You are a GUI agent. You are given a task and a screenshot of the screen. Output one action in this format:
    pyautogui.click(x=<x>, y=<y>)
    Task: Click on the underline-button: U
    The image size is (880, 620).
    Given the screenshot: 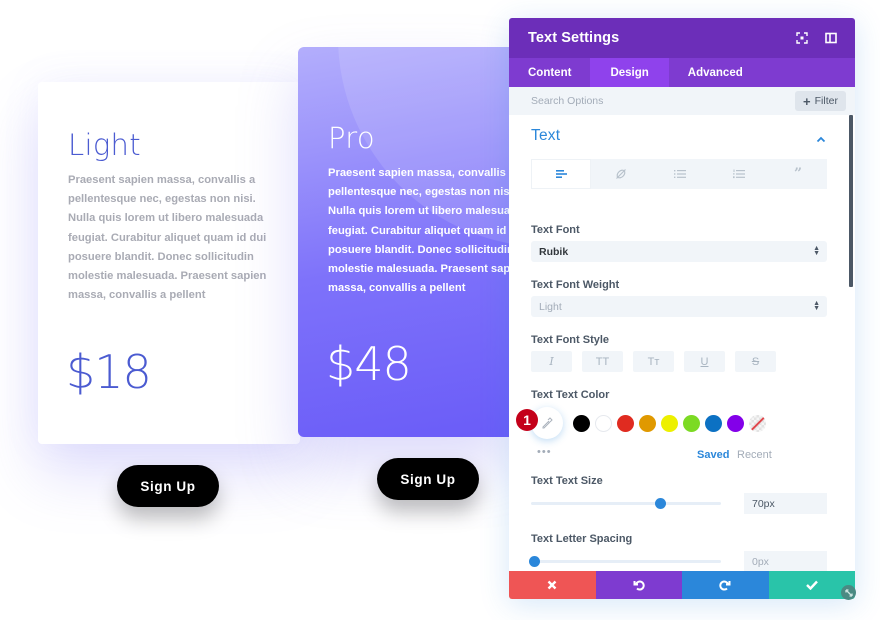 What is the action you would take?
    pyautogui.click(x=704, y=361)
    